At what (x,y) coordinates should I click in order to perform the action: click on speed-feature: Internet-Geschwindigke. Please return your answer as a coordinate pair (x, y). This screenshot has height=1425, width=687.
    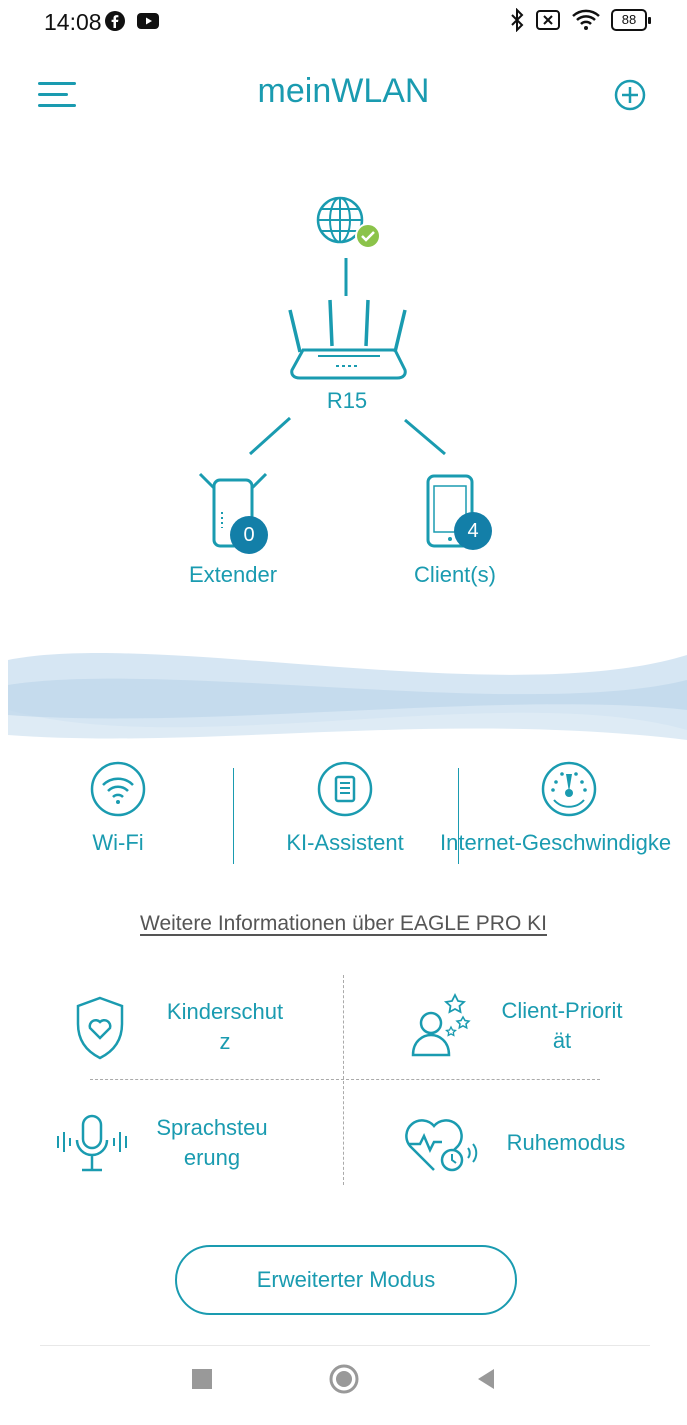
    Looking at the image, I should click on (563, 808).